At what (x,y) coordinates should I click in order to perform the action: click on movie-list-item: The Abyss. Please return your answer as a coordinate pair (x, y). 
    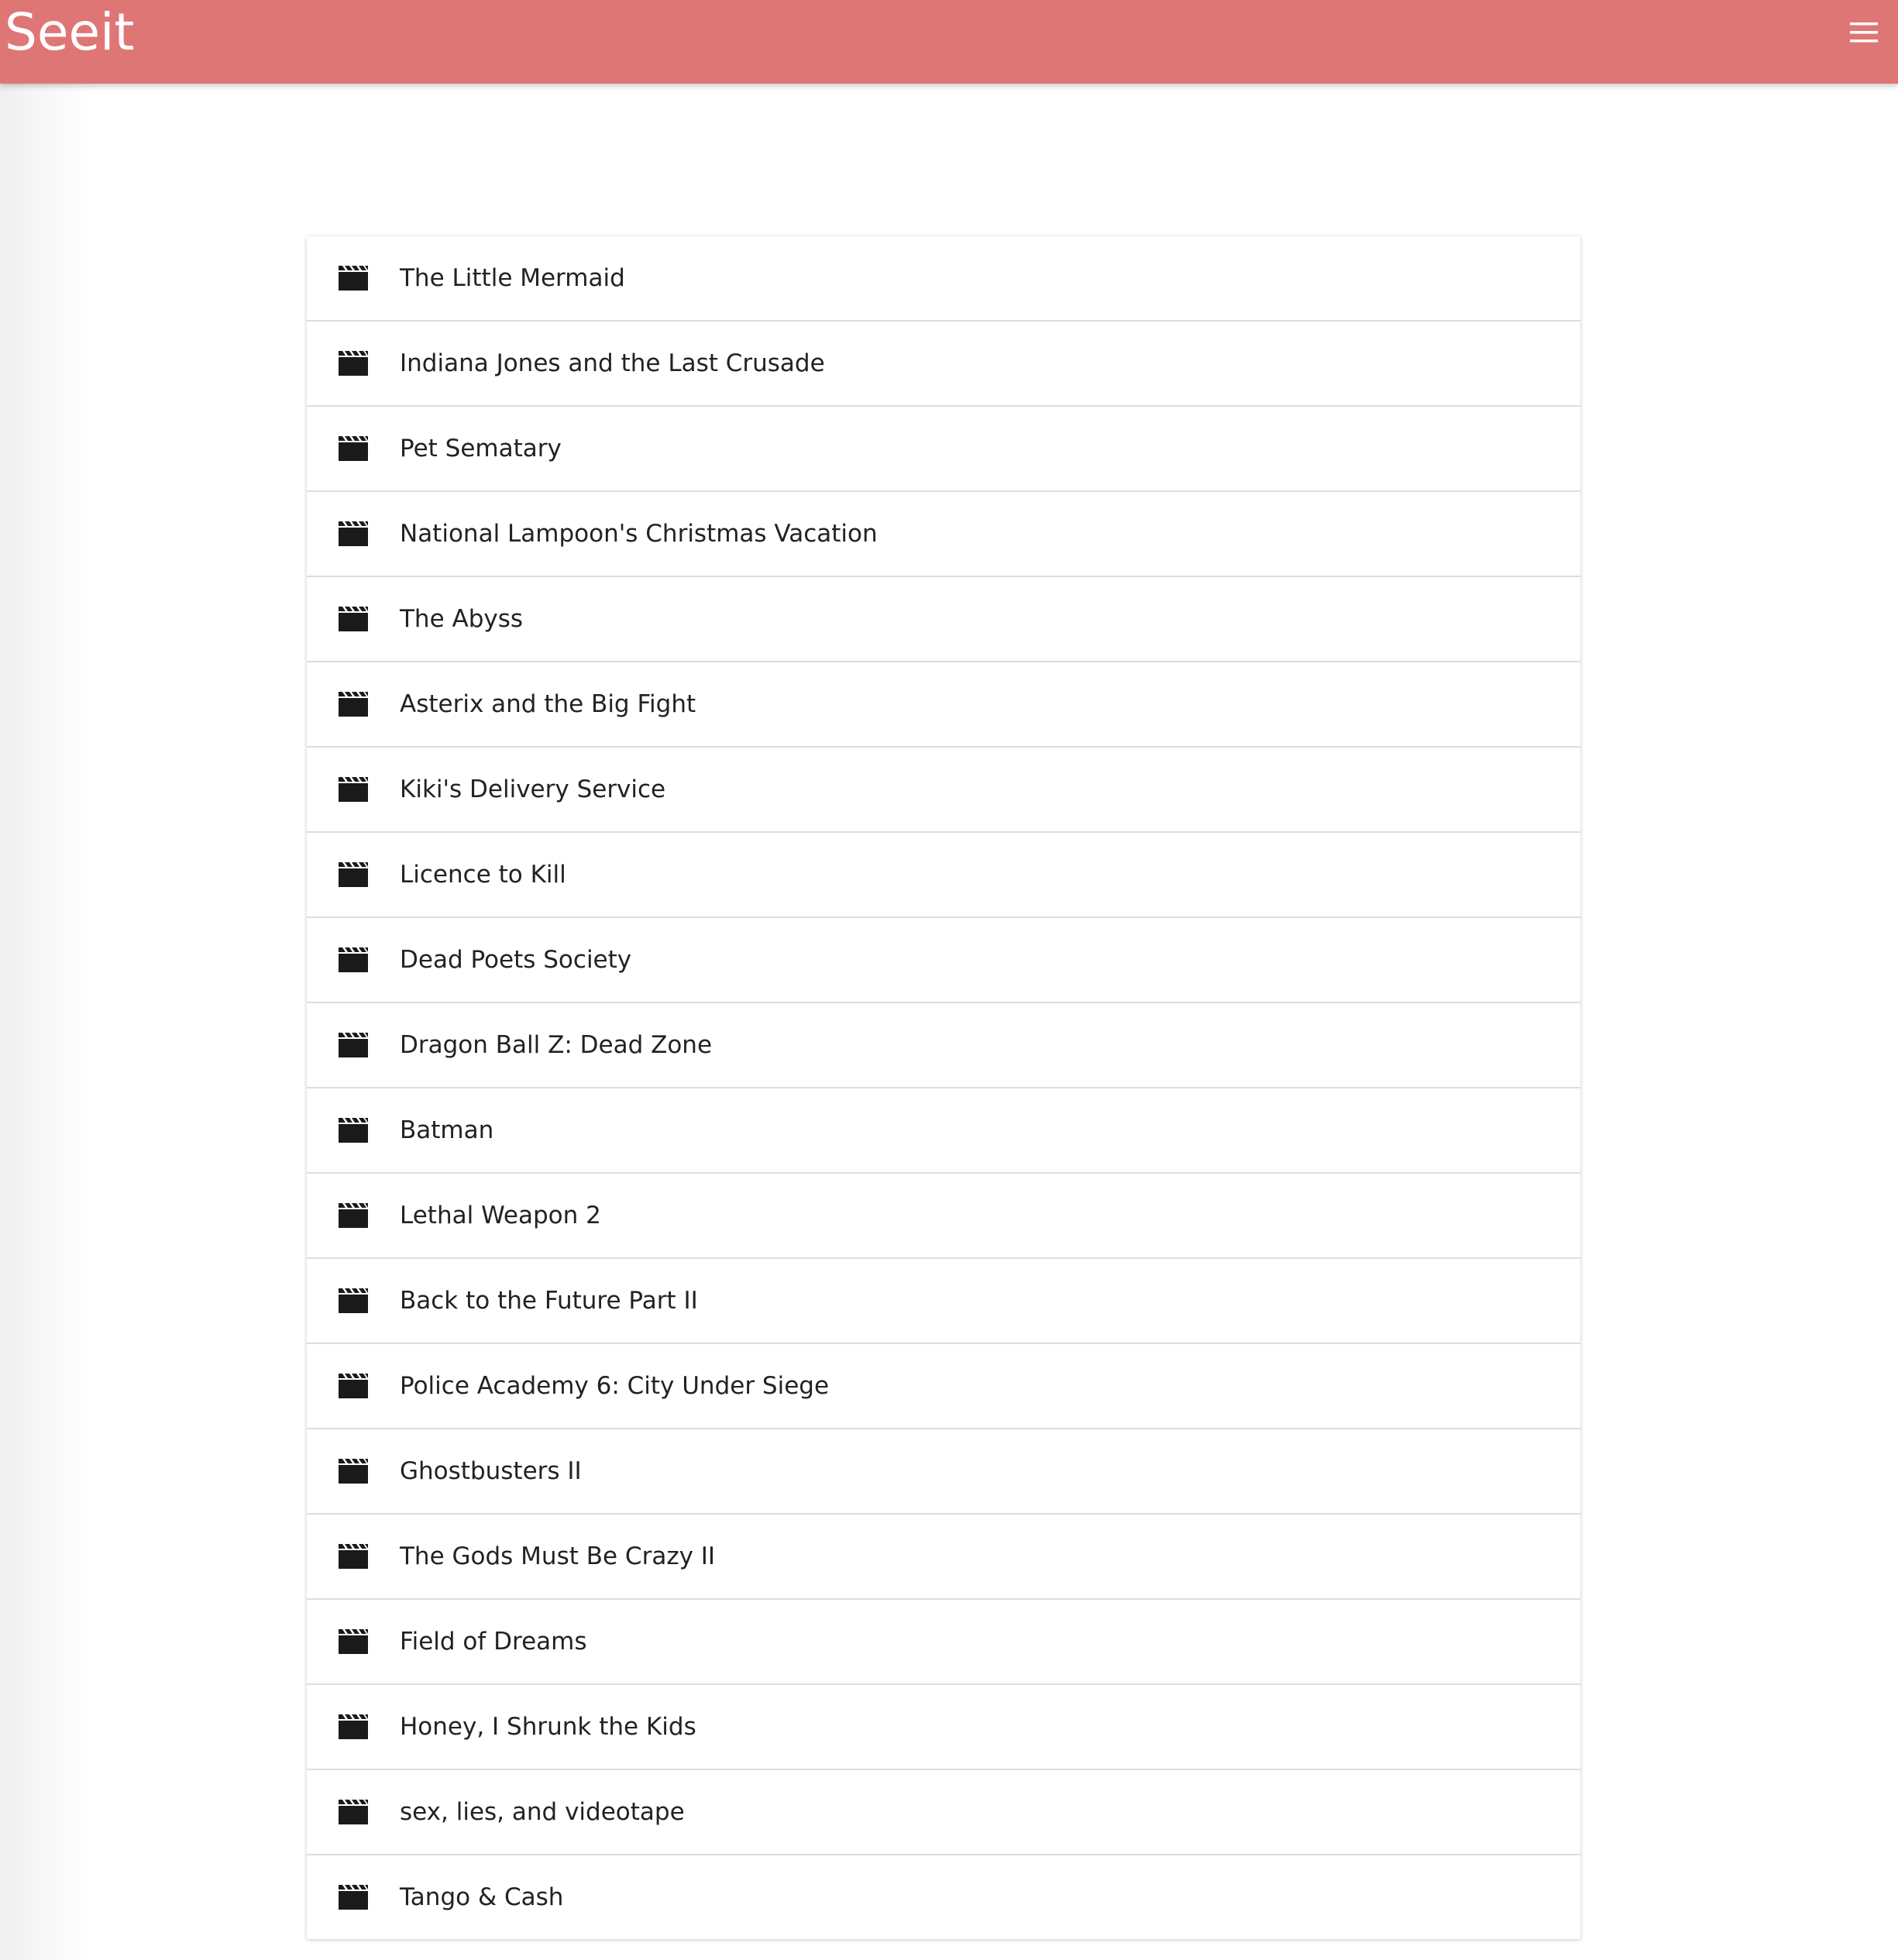
    Looking at the image, I should click on (943, 619).